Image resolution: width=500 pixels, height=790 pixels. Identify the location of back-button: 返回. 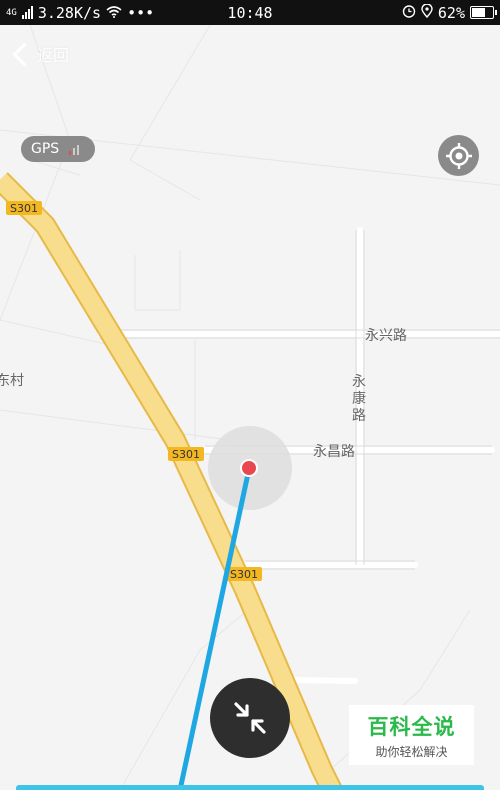
(40, 54).